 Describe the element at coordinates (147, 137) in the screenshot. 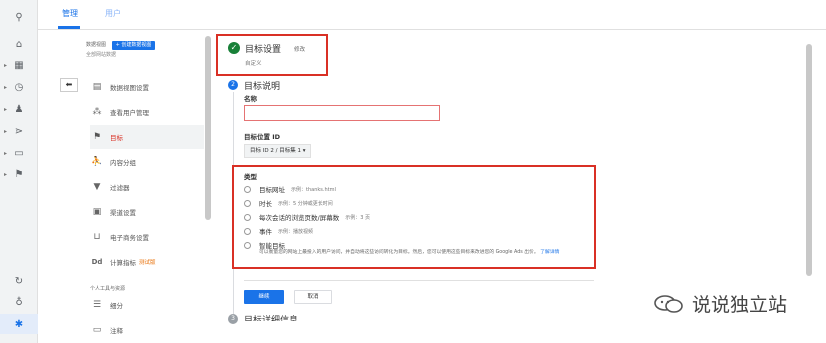

I see `menu-item-goals: ⚑ 目标` at that location.